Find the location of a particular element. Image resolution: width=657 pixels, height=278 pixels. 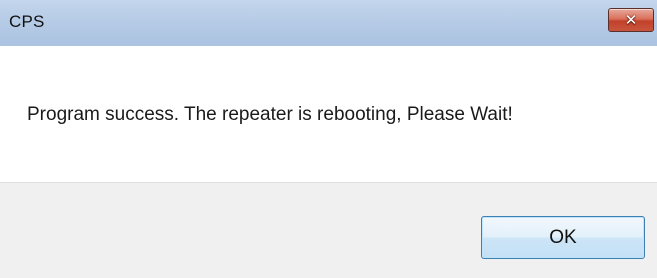

close-button: ✕ is located at coordinates (631, 20).